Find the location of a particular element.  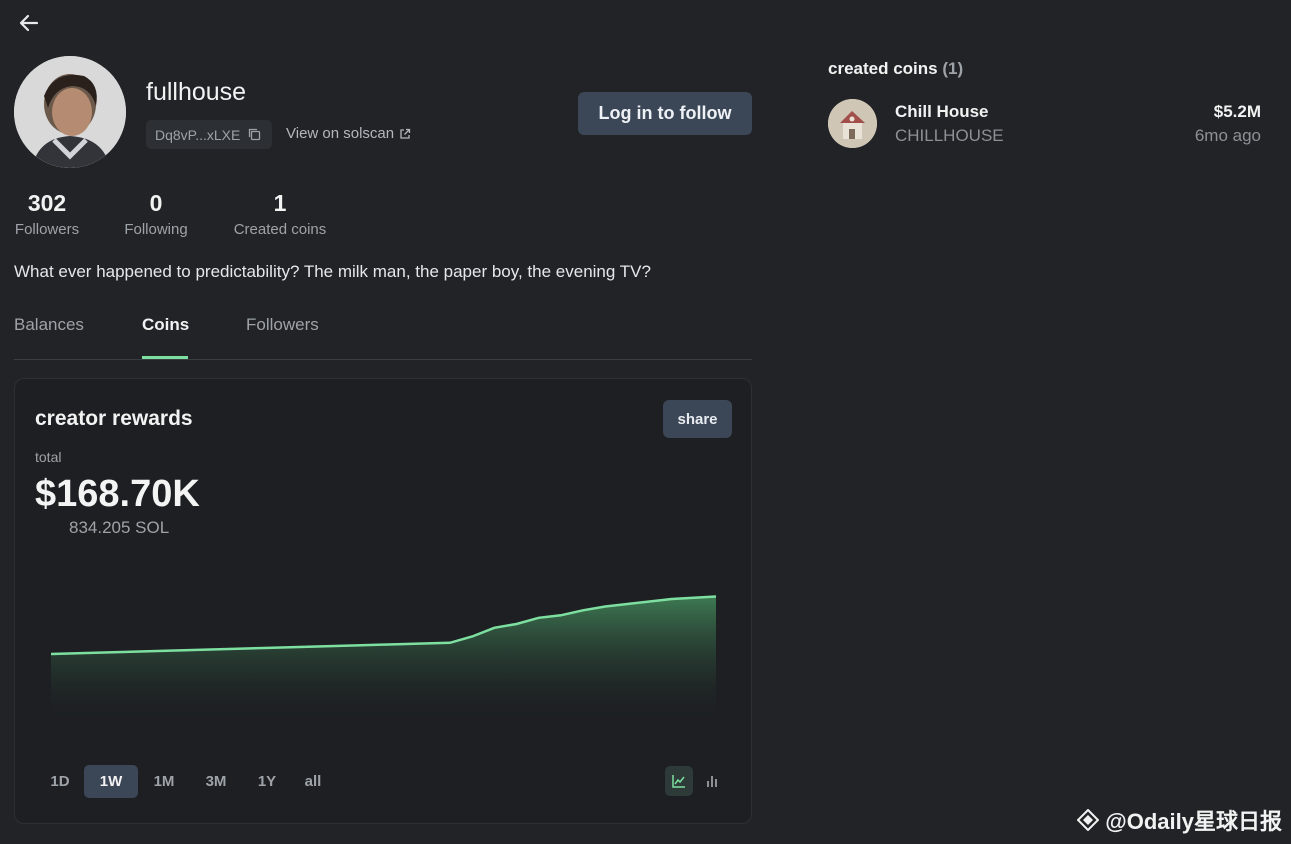

stat-created-coins: 1 Created coins is located at coordinates (280, 214).